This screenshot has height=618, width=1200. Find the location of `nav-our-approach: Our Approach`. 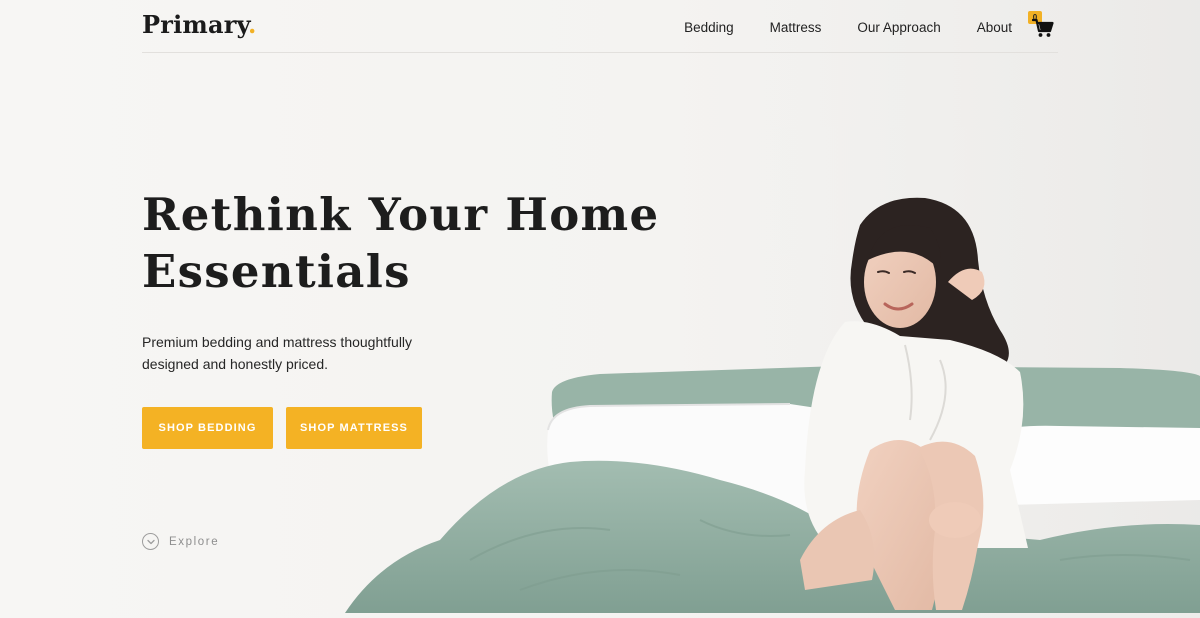

nav-our-approach: Our Approach is located at coordinates (898, 27).